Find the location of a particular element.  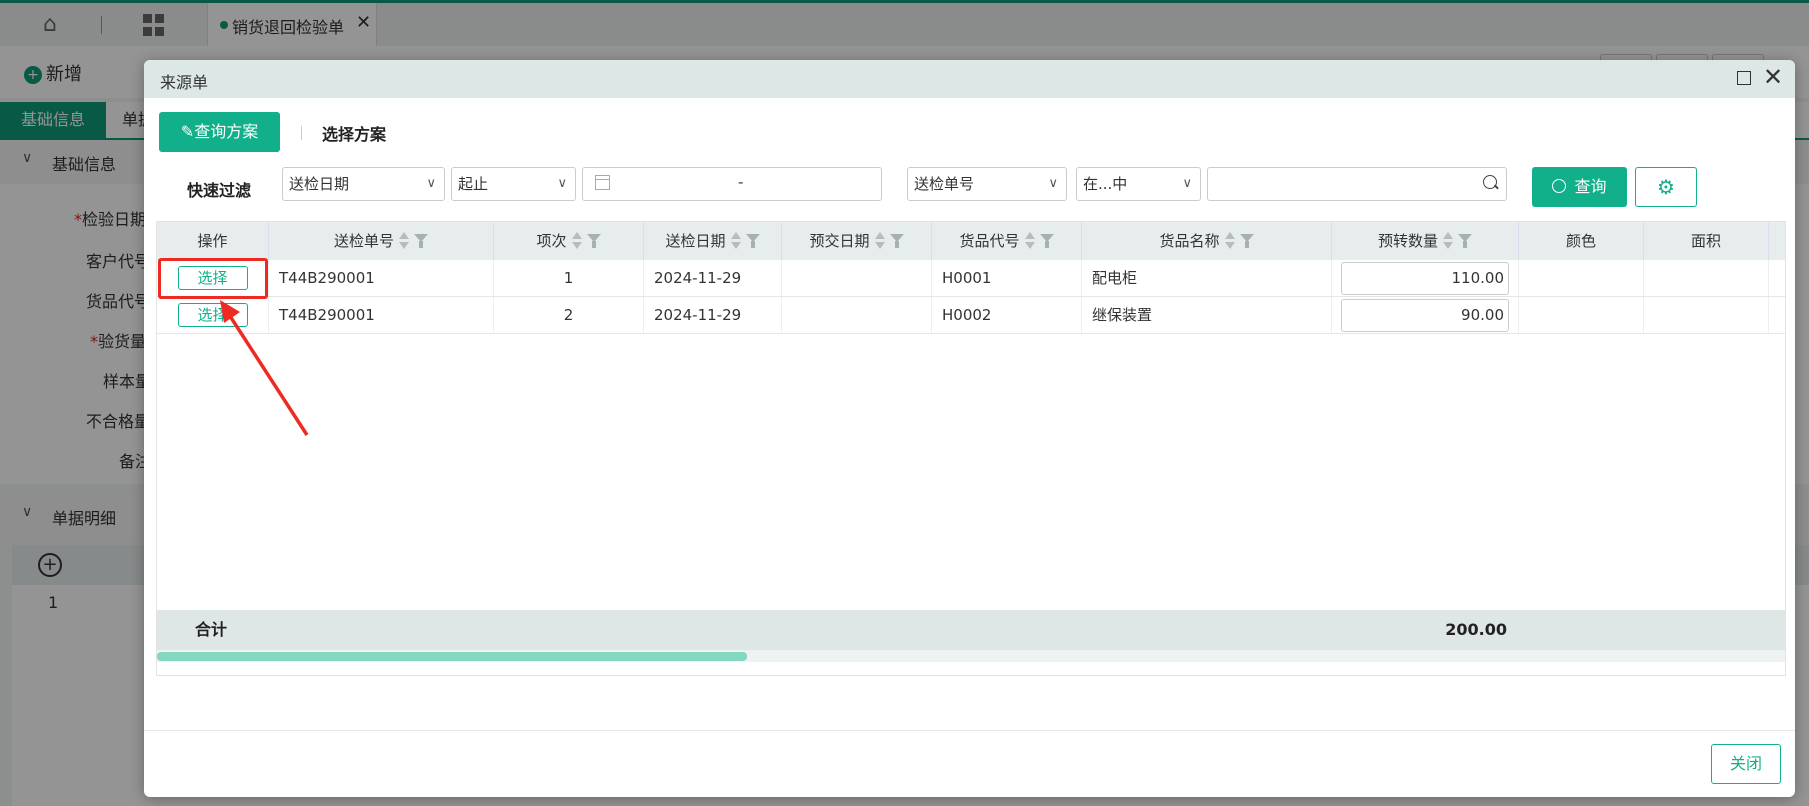

action-cell: 选择 is located at coordinates (213, 315).